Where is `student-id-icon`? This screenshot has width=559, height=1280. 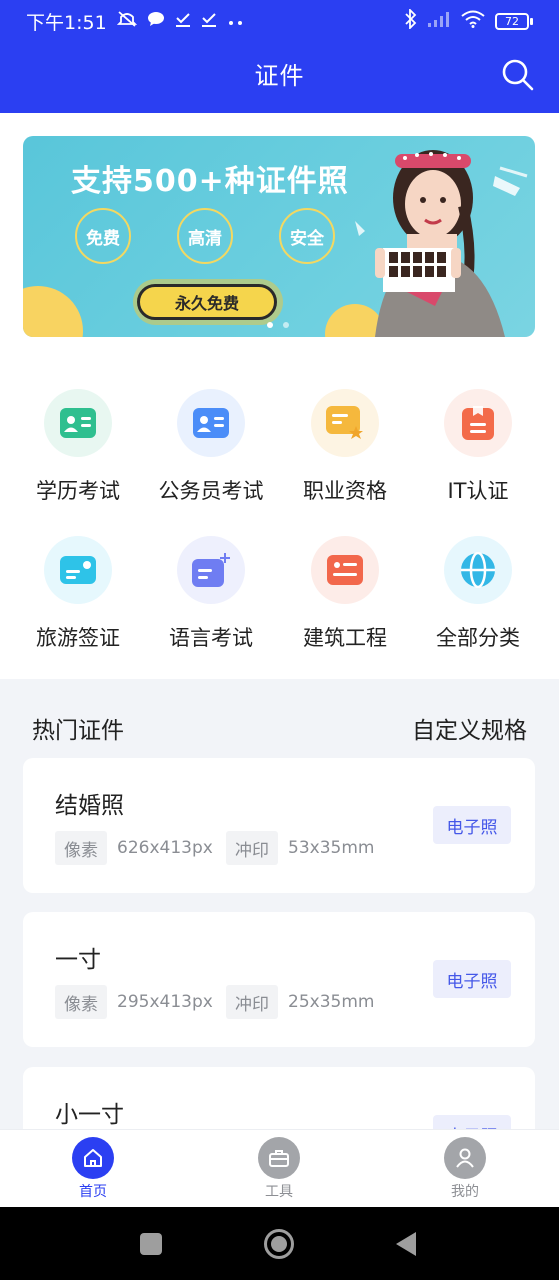
student-id-icon is located at coordinates (78, 423).